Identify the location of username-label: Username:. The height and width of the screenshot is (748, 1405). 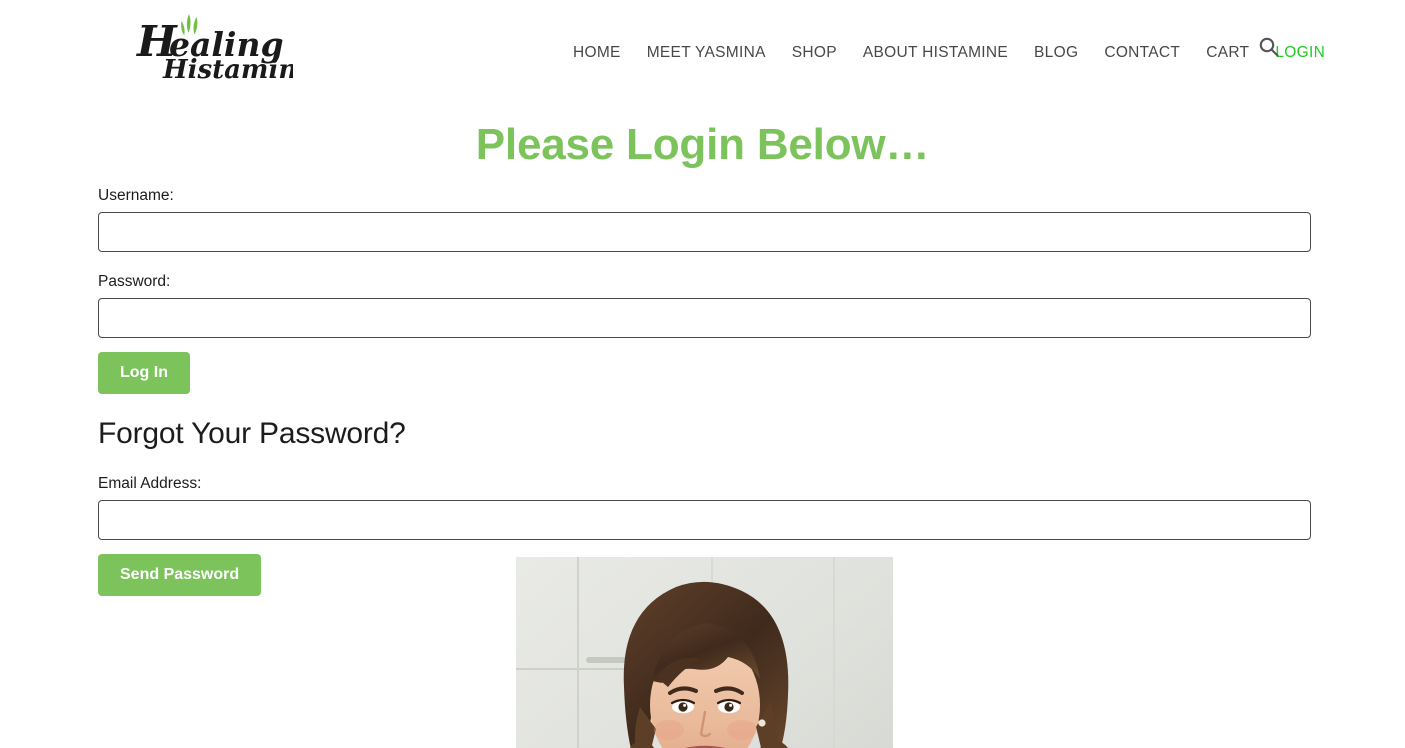
(136, 195).